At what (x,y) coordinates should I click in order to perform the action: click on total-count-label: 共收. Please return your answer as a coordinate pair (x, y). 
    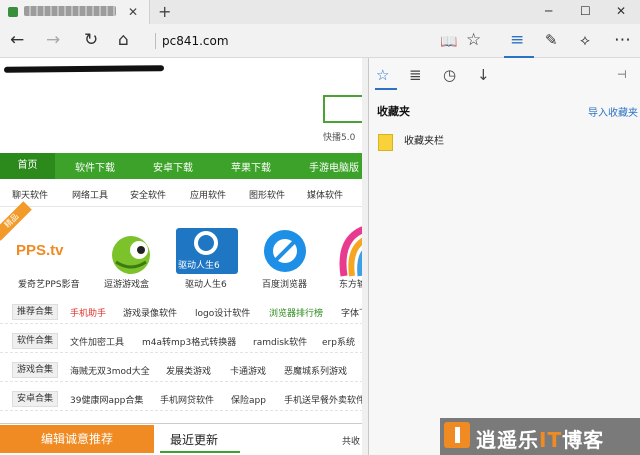
    Looking at the image, I should click on (351, 442).